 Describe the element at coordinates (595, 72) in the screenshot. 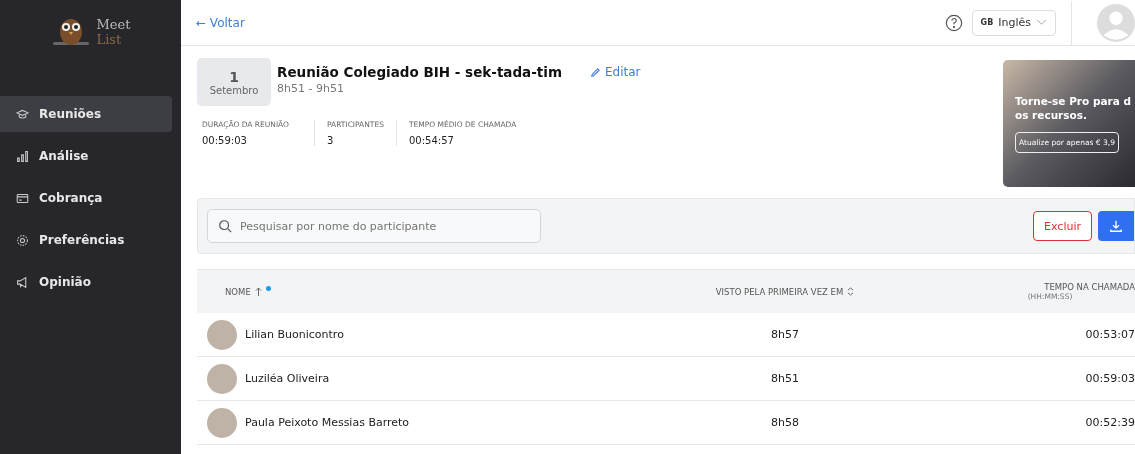

I see `pencil-icon` at that location.